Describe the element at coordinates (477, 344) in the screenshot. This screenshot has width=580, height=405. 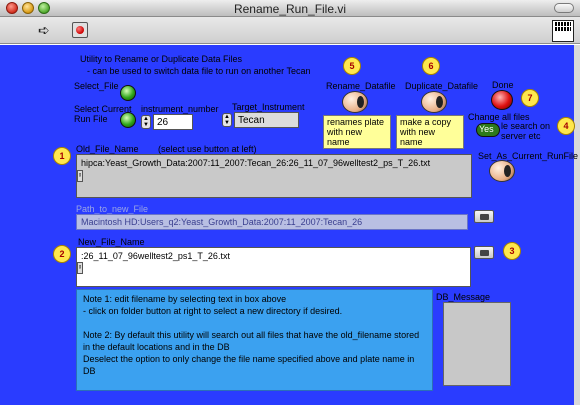
I see `db-message-field` at that location.